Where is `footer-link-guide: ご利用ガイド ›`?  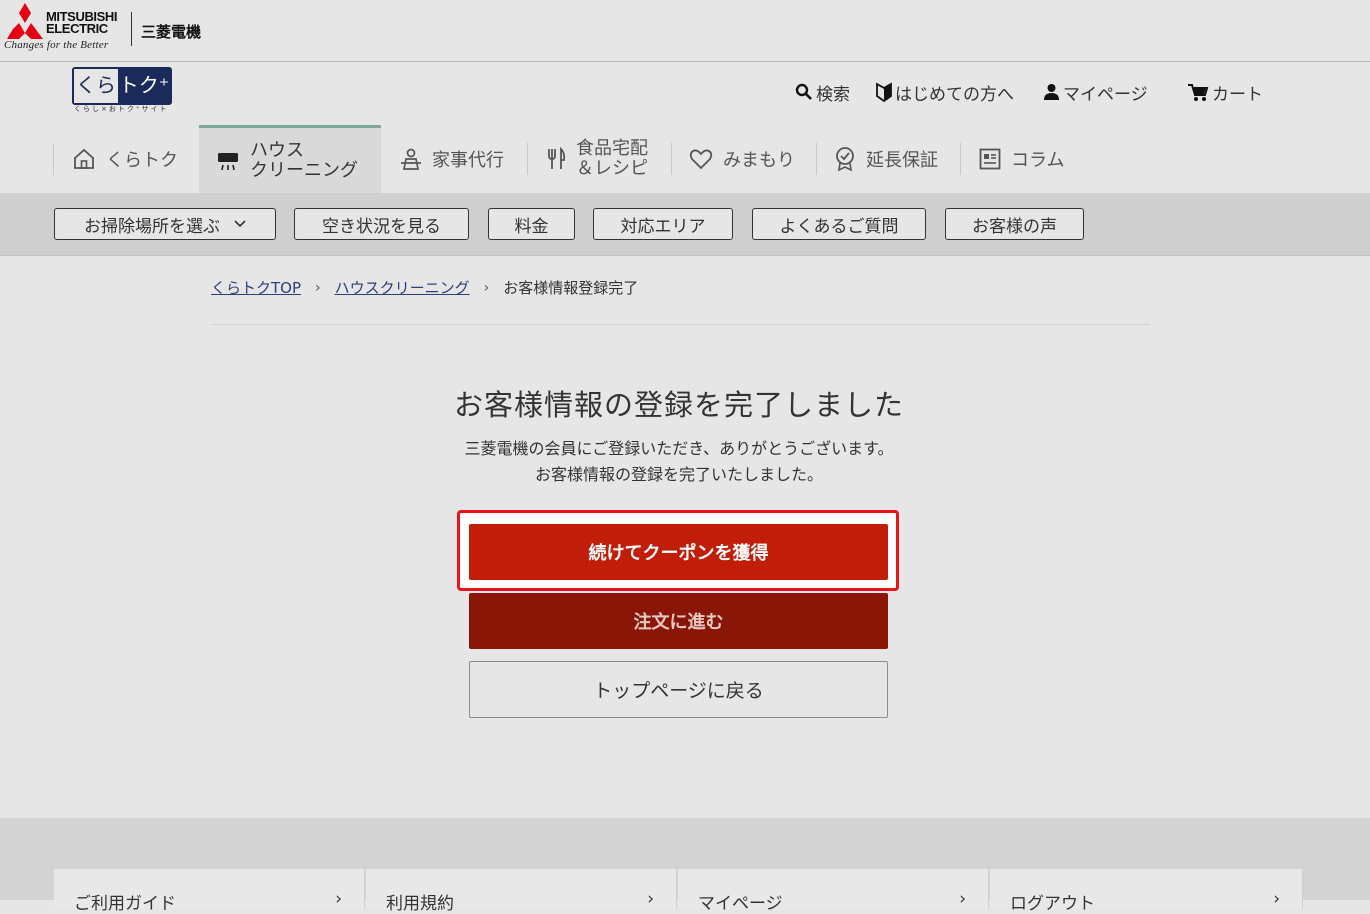
footer-link-guide: ご利用ガイド › is located at coordinates (209, 891).